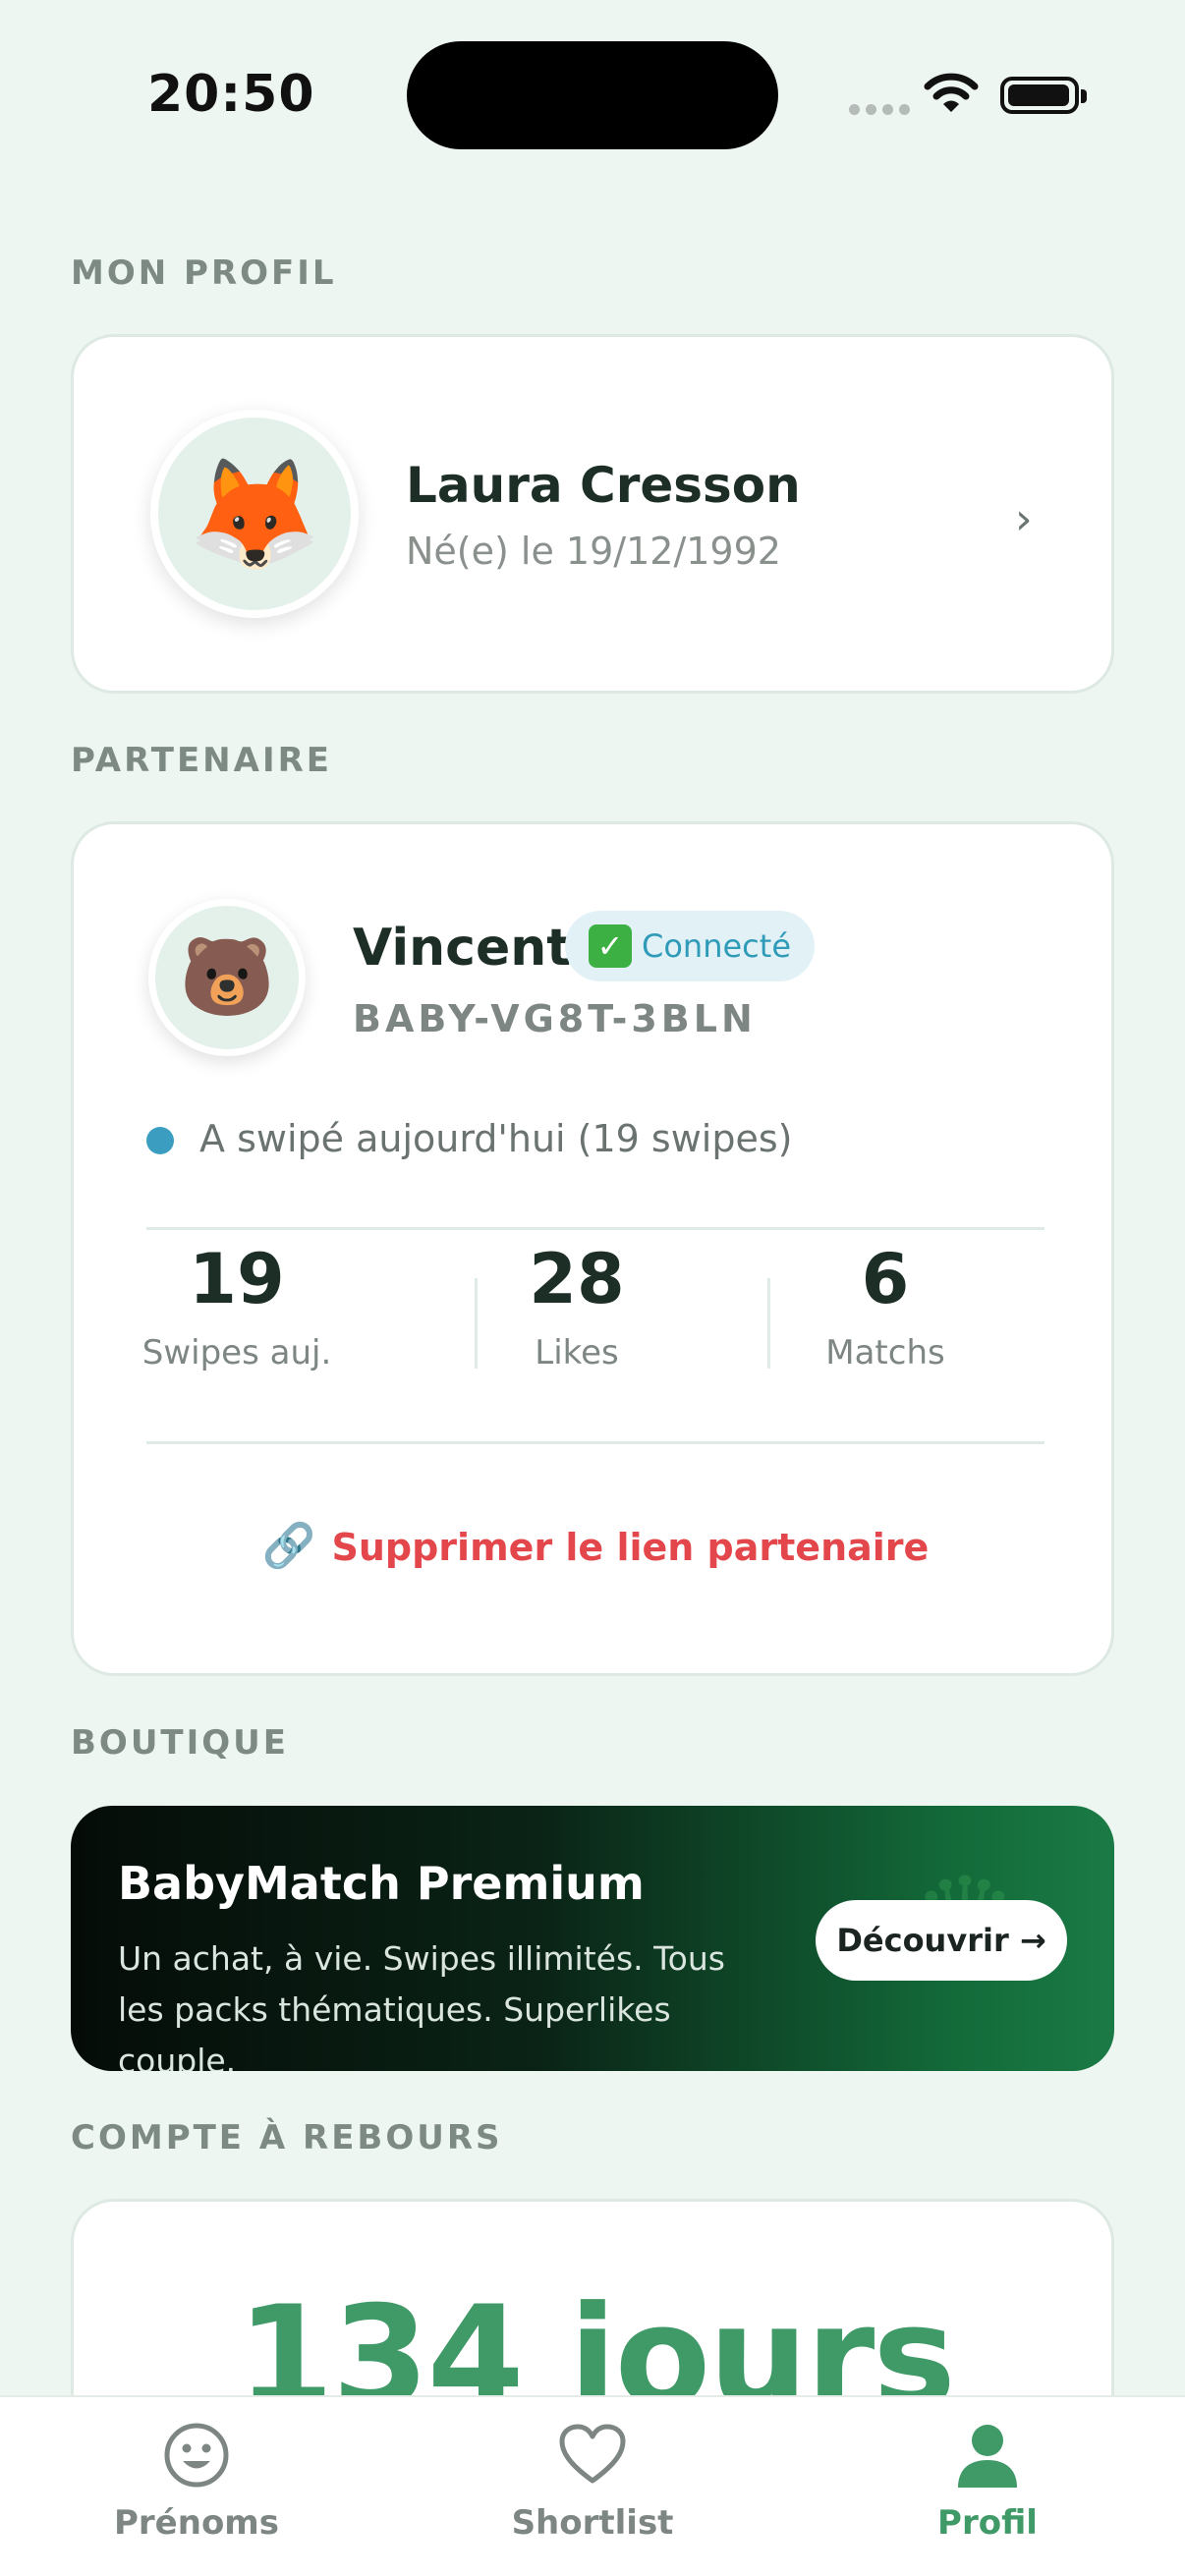 The image size is (1185, 2576). I want to click on unlink-partner-label: Supprimer le lien partenaire, so click(631, 1547).